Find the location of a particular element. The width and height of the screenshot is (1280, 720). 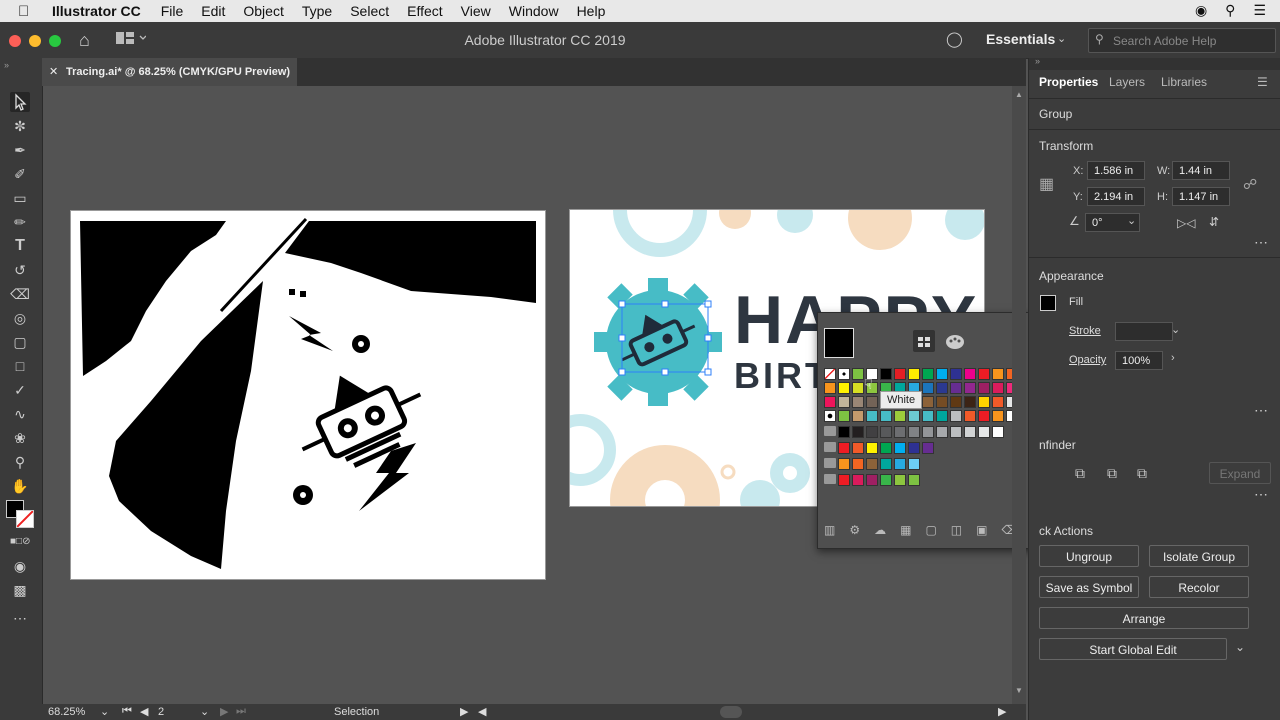

x-field: 1.586 in is located at coordinates (1116, 170).